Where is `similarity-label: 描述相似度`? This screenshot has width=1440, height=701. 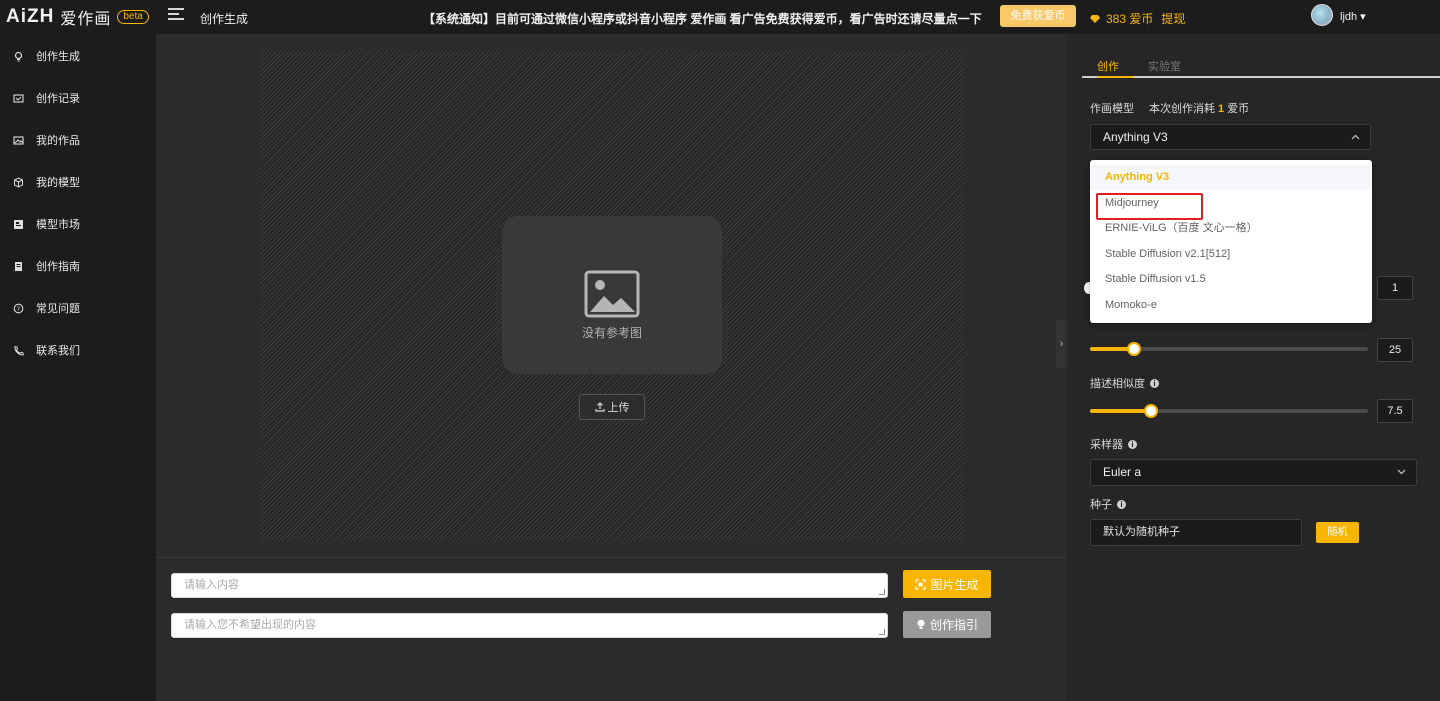
similarity-label: 描述相似度 is located at coordinates (1117, 384).